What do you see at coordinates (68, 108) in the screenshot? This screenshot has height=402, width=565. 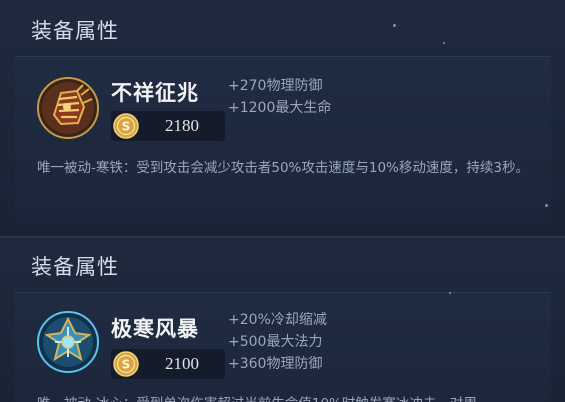 I see `ominous-gauntlet-icon` at bounding box center [68, 108].